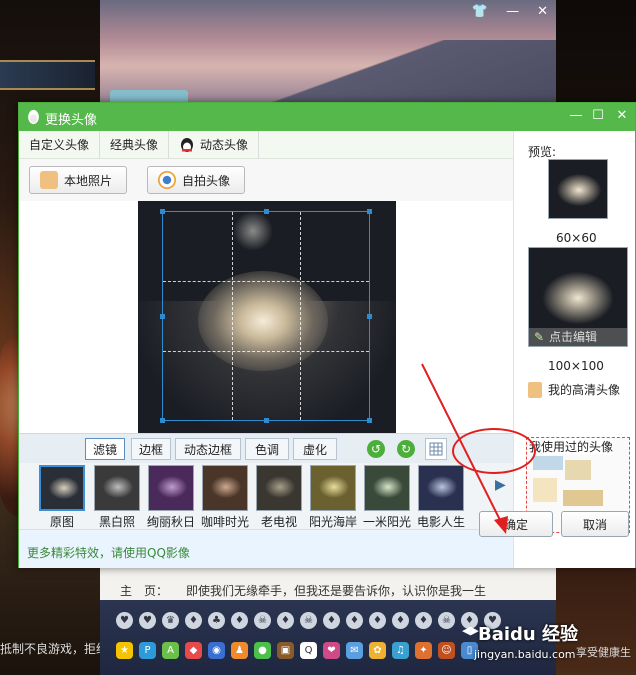  Describe the element at coordinates (71, 120) in the screenshot. I see `dialog-title: 更换头像` at that location.